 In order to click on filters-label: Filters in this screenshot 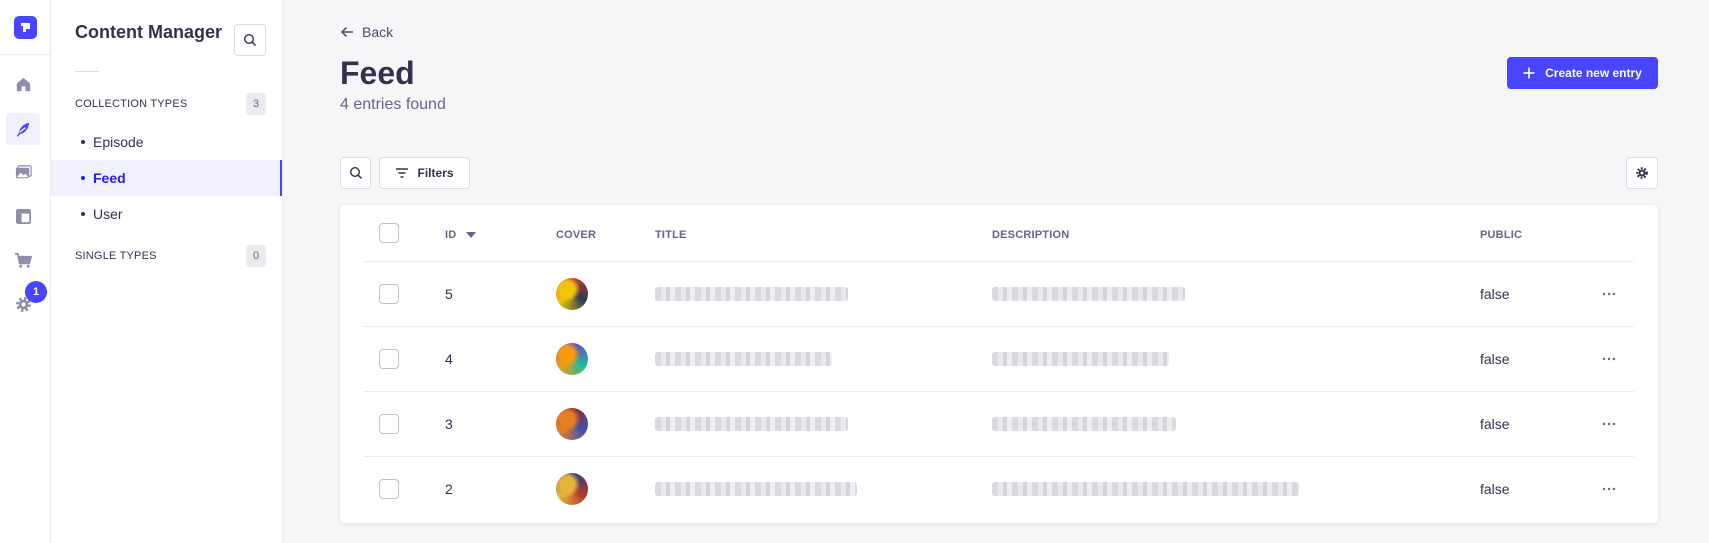, I will do `click(435, 173)`.